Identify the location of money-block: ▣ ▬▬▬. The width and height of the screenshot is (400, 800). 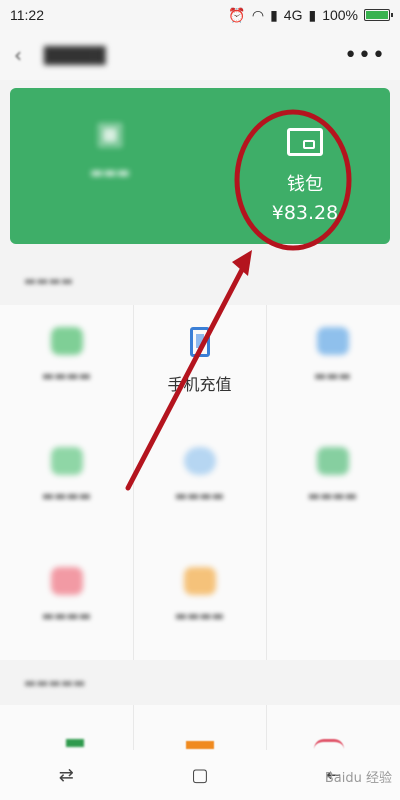
(110, 166).